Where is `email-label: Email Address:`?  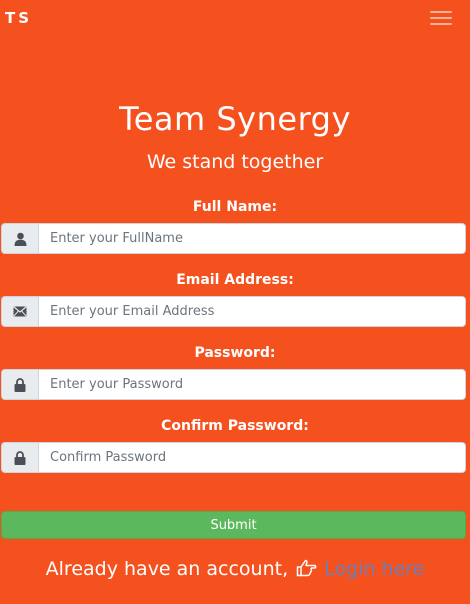
email-label: Email Address: is located at coordinates (235, 280).